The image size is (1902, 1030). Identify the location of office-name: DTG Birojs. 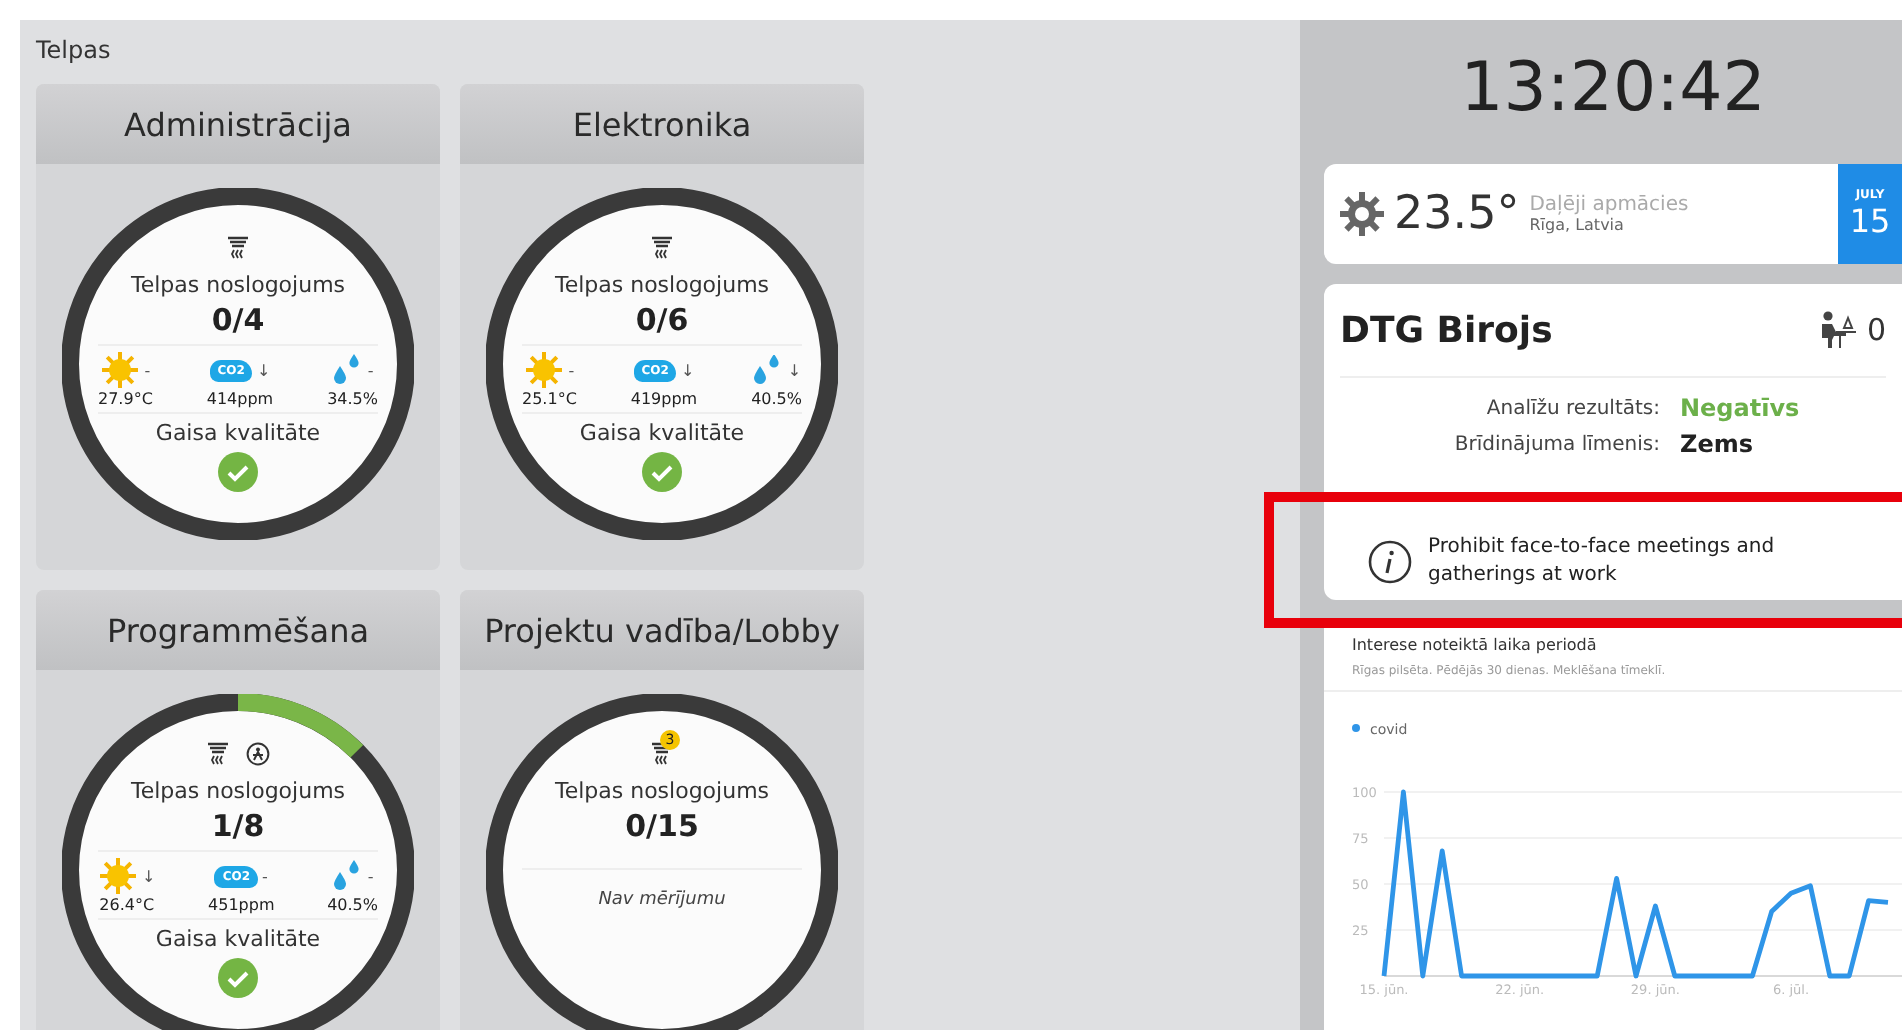
(1447, 330).